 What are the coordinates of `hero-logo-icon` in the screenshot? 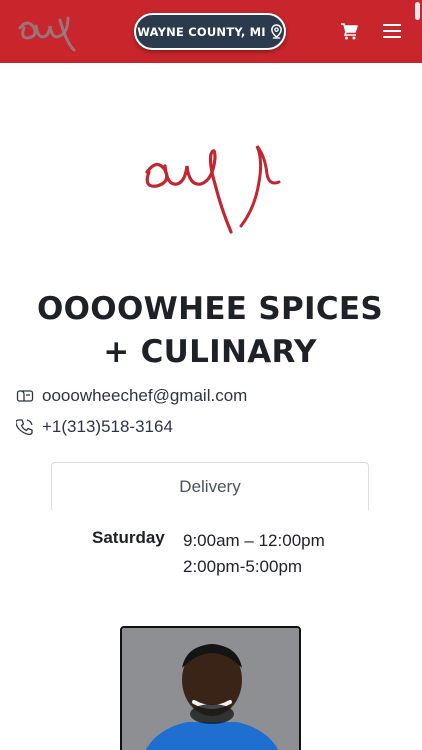 It's located at (213, 189).